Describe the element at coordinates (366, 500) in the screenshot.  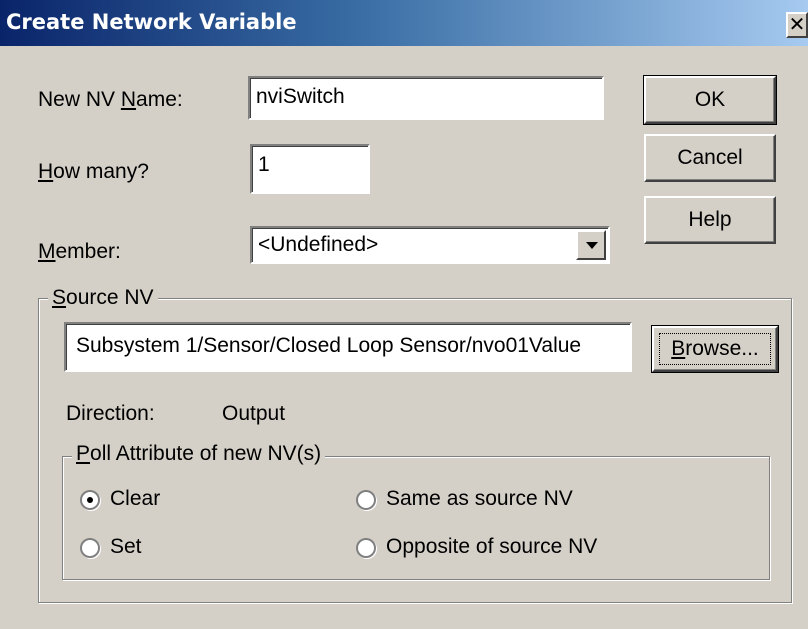
I see `poll-same-radio` at that location.